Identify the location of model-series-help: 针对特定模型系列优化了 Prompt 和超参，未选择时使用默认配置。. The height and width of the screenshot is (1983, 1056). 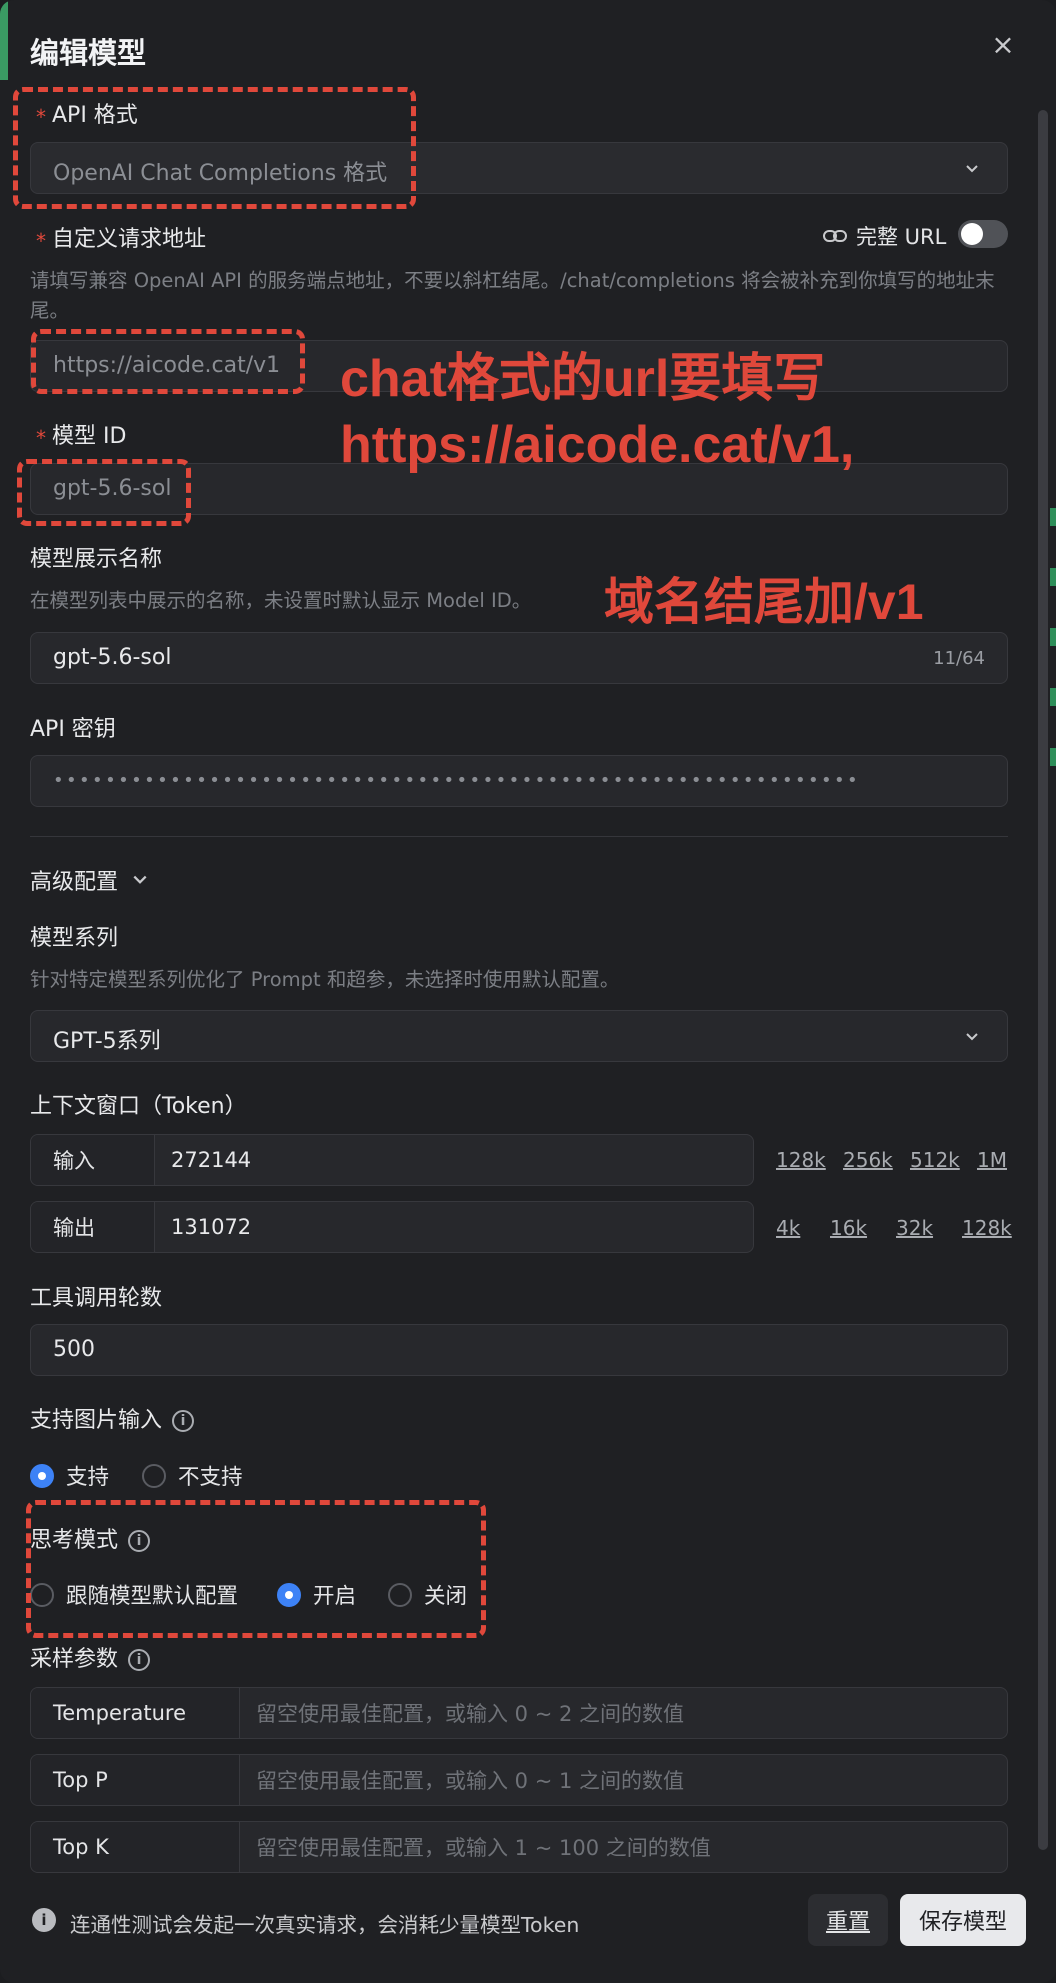
(325, 979).